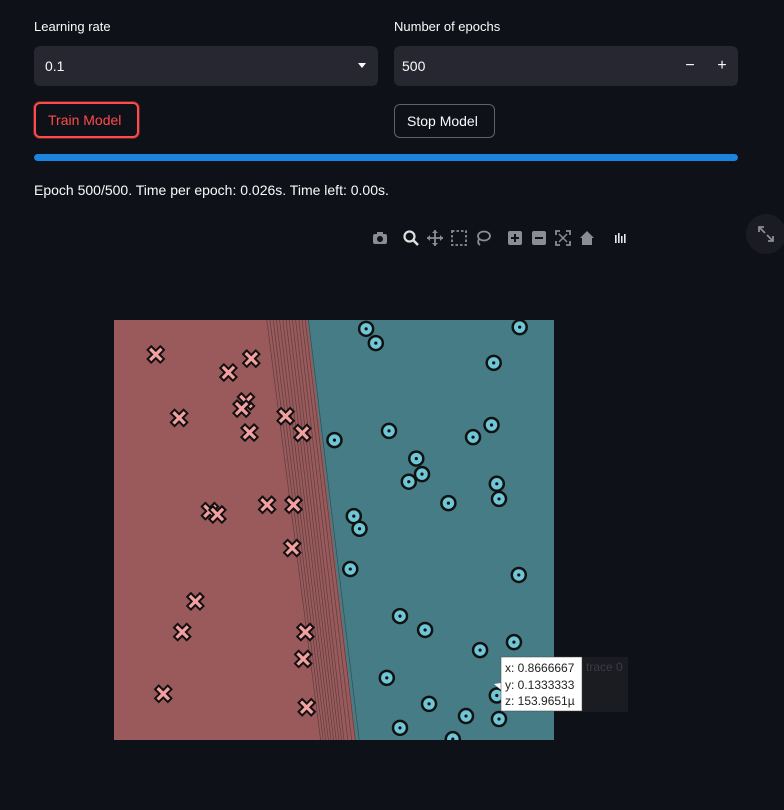 The height and width of the screenshot is (810, 784). Describe the element at coordinates (72, 26) in the screenshot. I see `learning-rate-label: Learning rate` at that location.